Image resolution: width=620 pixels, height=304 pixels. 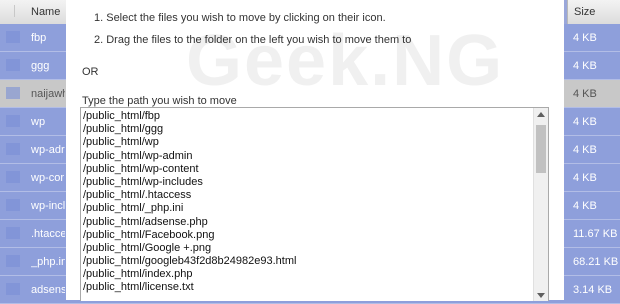 I want to click on path-line: /public_html/.htaccess, so click(x=137, y=195).